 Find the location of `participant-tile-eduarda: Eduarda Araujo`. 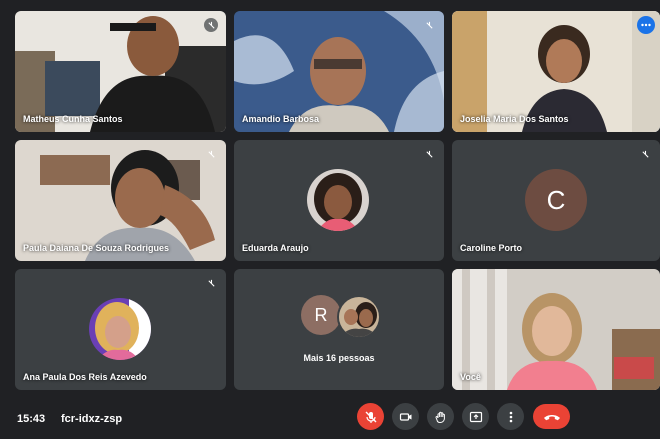

participant-tile-eduarda: Eduarda Araujo is located at coordinates (339, 200).